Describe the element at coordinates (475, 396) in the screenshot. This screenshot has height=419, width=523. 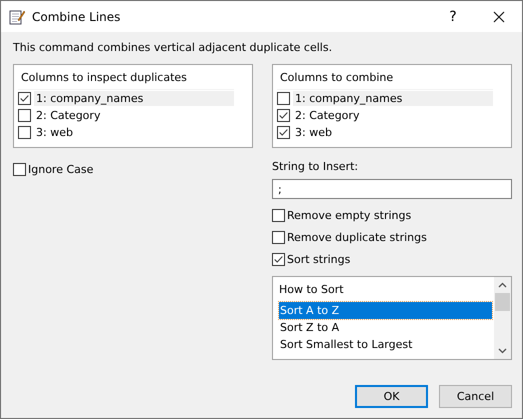
I see `dialog-button: Cancel` at that location.